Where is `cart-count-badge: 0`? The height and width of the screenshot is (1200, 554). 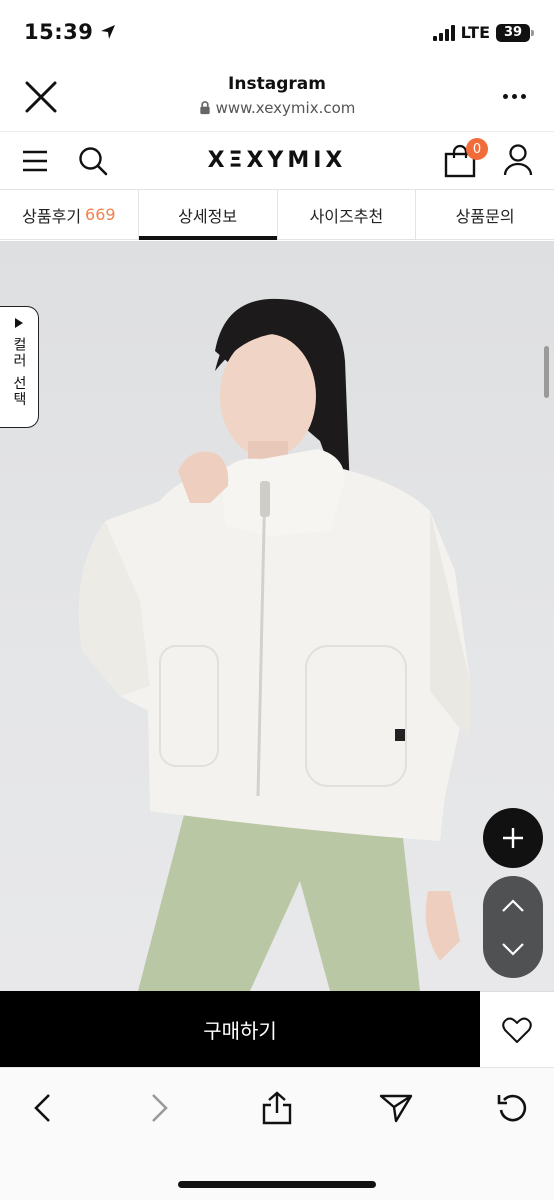 cart-count-badge: 0 is located at coordinates (477, 149).